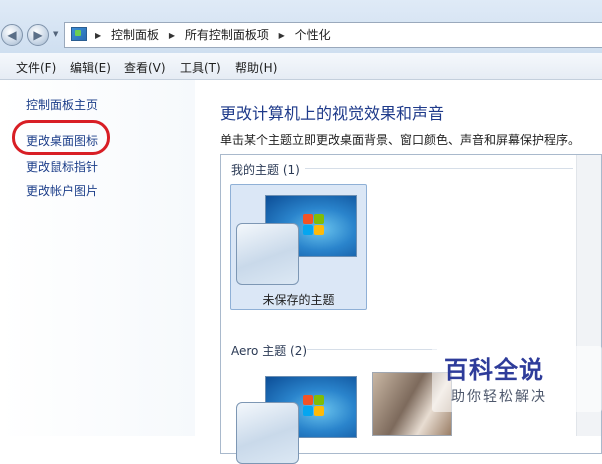  I want to click on forward-button: ▶, so click(38, 35).